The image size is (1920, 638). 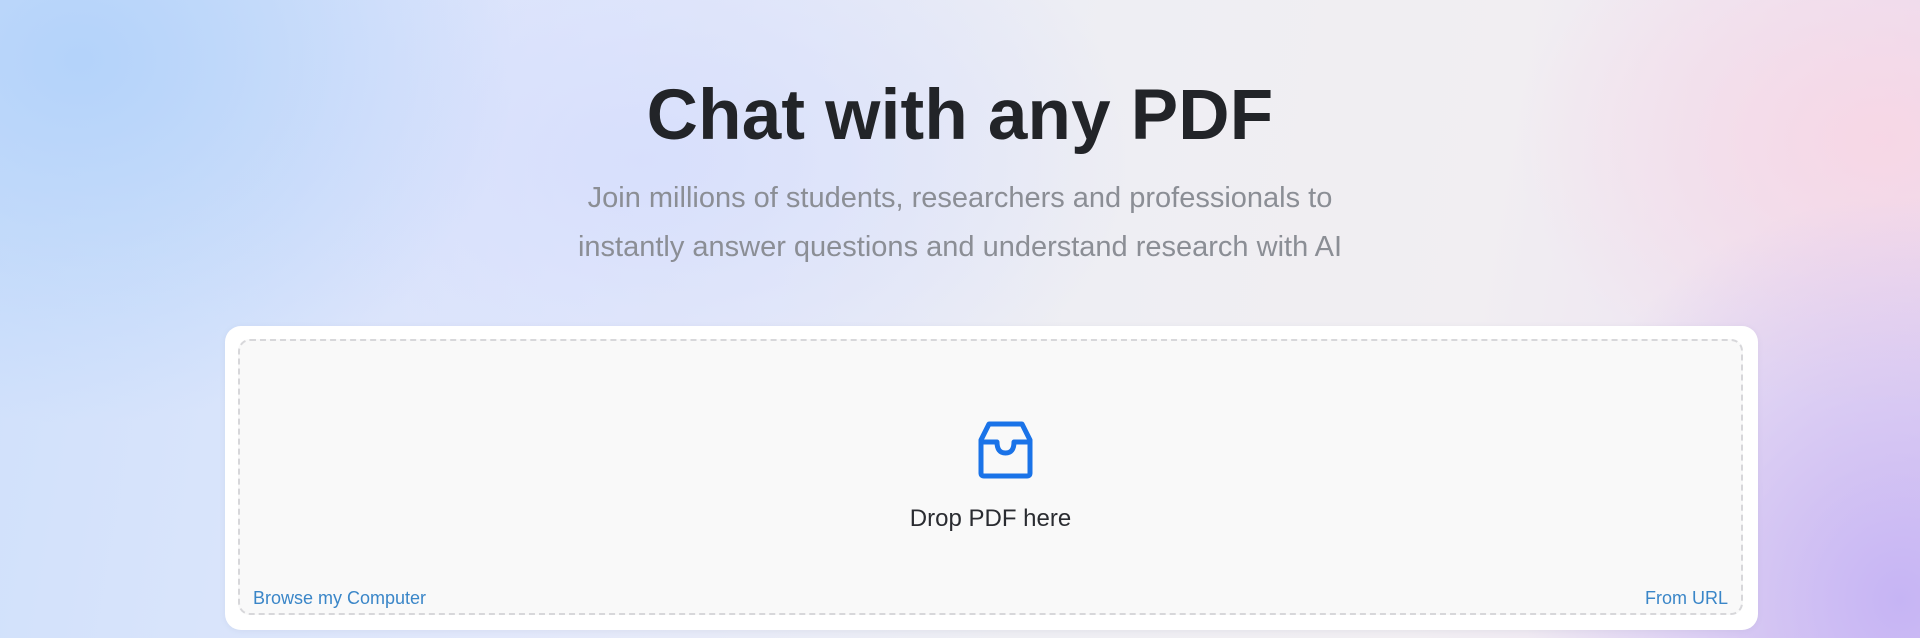 What do you see at coordinates (990, 518) in the screenshot?
I see `drop-pdf-label: Drop PDF here` at bounding box center [990, 518].